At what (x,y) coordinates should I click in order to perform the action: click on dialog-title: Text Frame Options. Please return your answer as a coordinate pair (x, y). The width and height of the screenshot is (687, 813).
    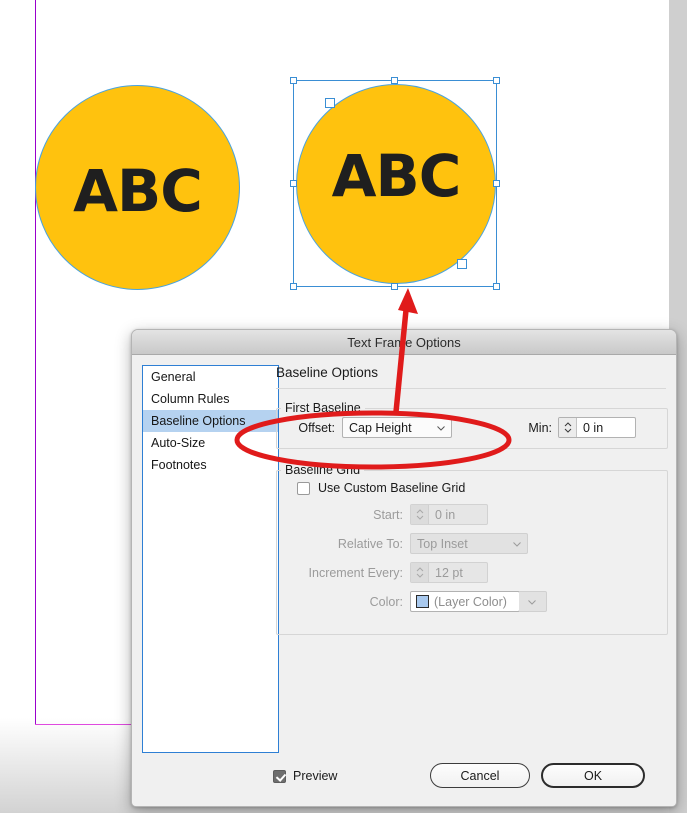
    Looking at the image, I should click on (404, 342).